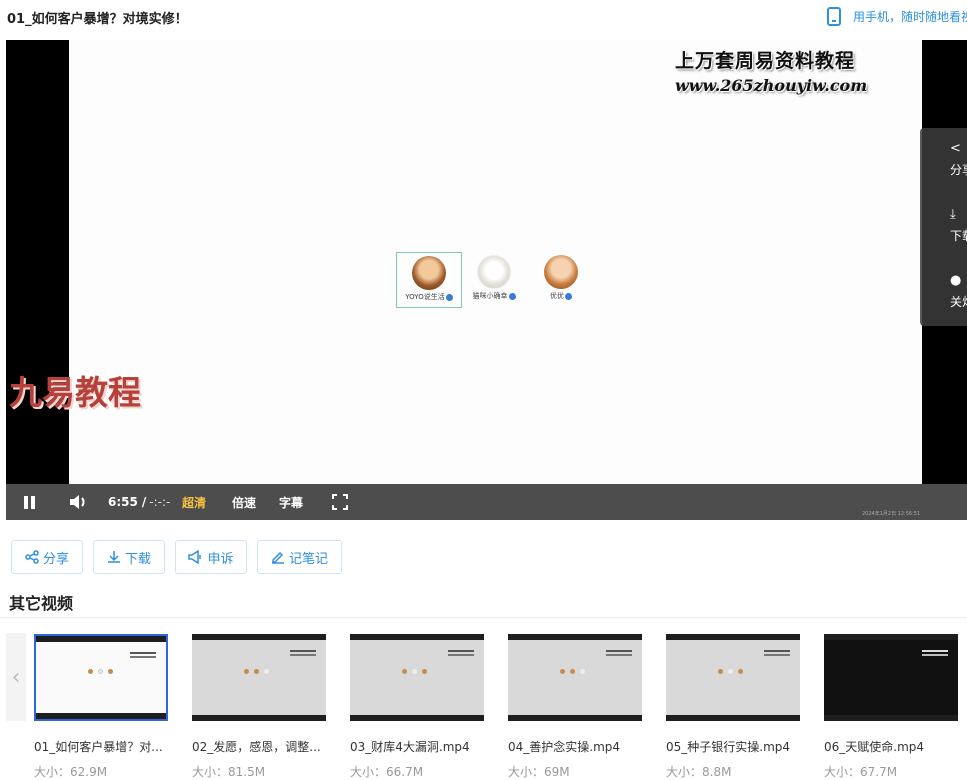 Image resolution: width=967 pixels, height=780 pixels. What do you see at coordinates (834, 16) in the screenshot?
I see `phone-icon` at bounding box center [834, 16].